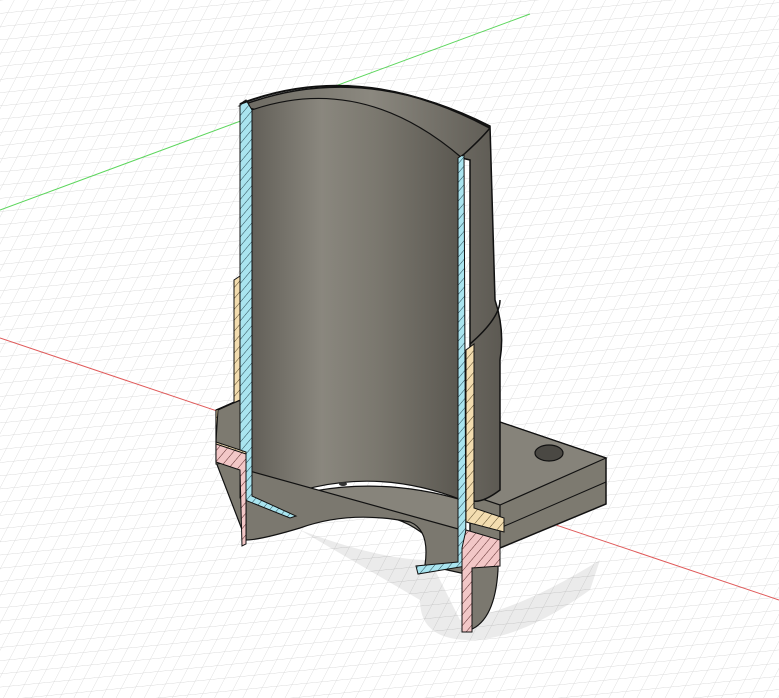  What do you see at coordinates (549, 453) in the screenshot?
I see `mounting-hole` at bounding box center [549, 453].